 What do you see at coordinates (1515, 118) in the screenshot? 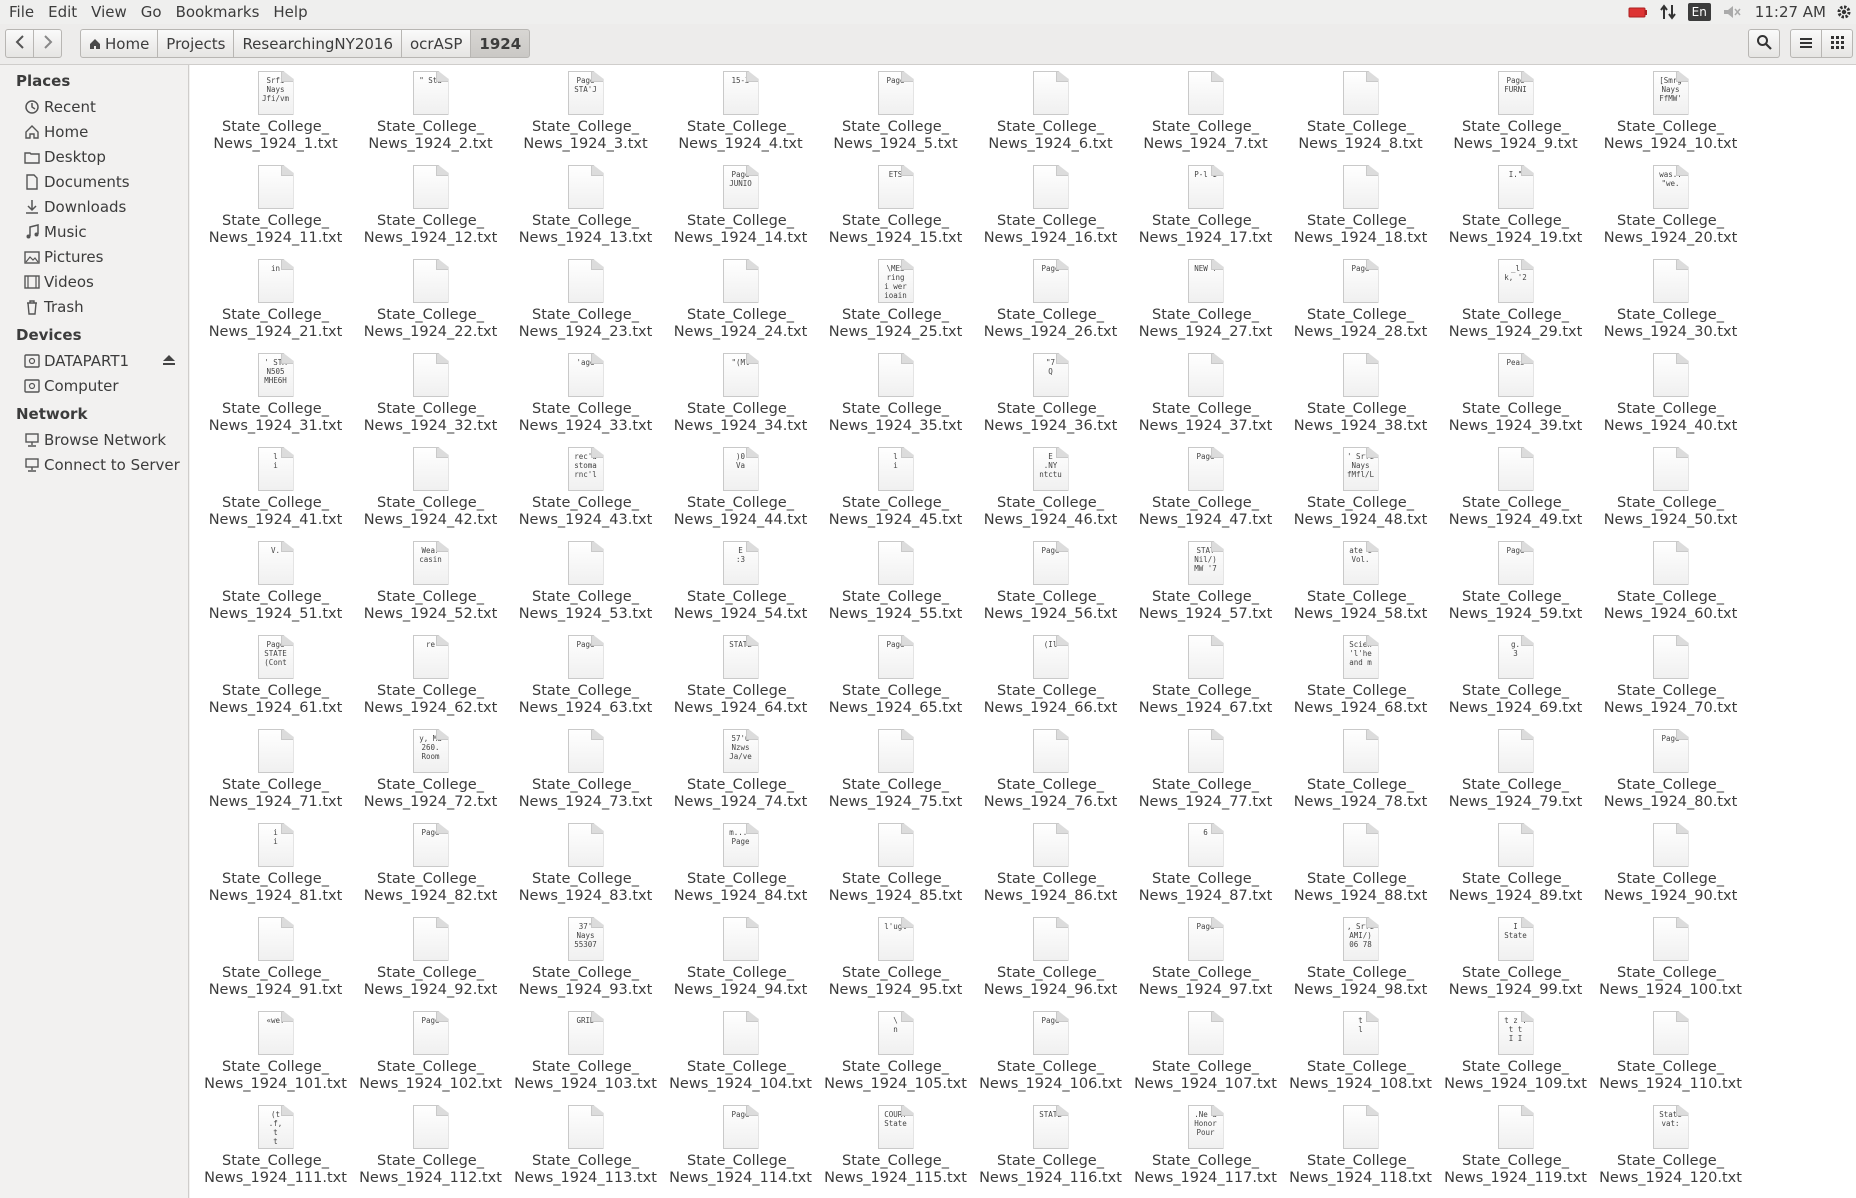
I see `file-item: Page FURNI State_College_ News_1924_9.txt` at bounding box center [1515, 118].